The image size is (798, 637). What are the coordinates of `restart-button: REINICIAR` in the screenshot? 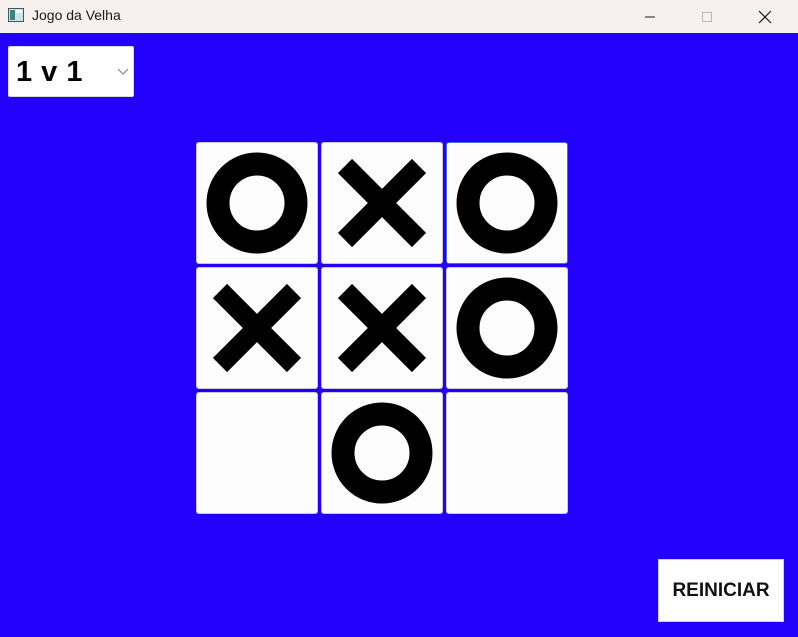 It's located at (721, 590).